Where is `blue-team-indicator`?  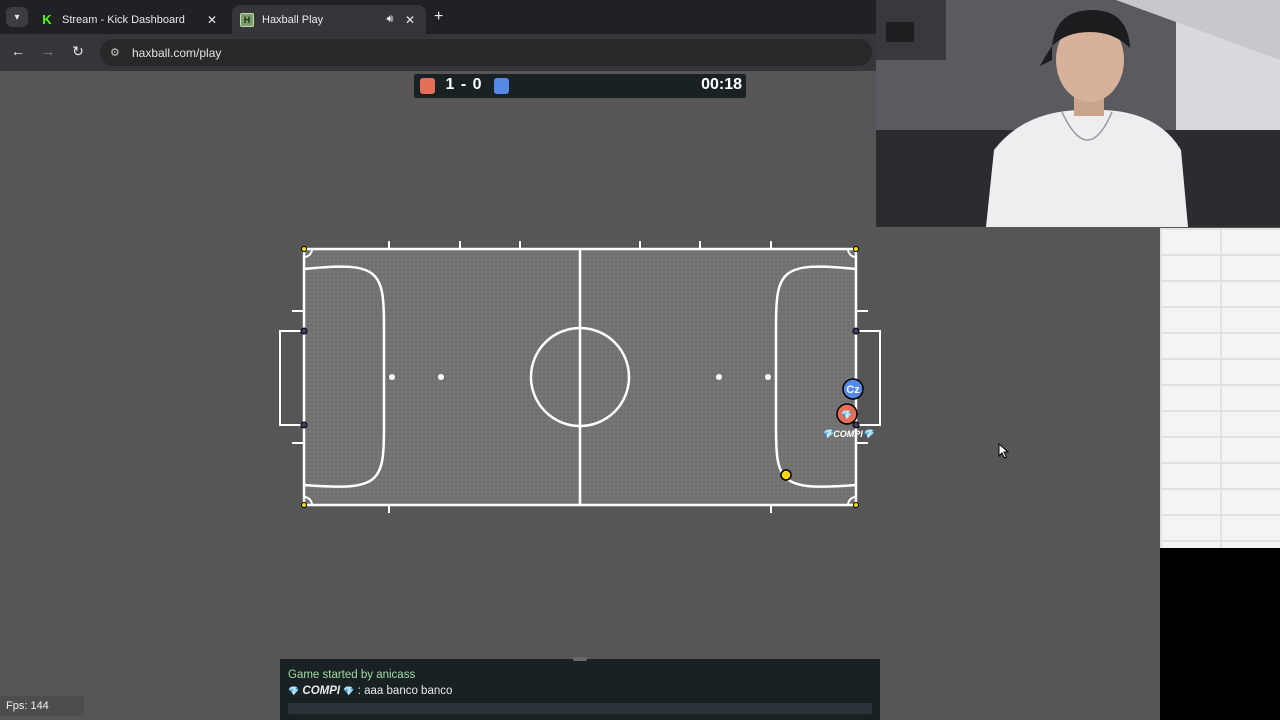 blue-team-indicator is located at coordinates (501, 86).